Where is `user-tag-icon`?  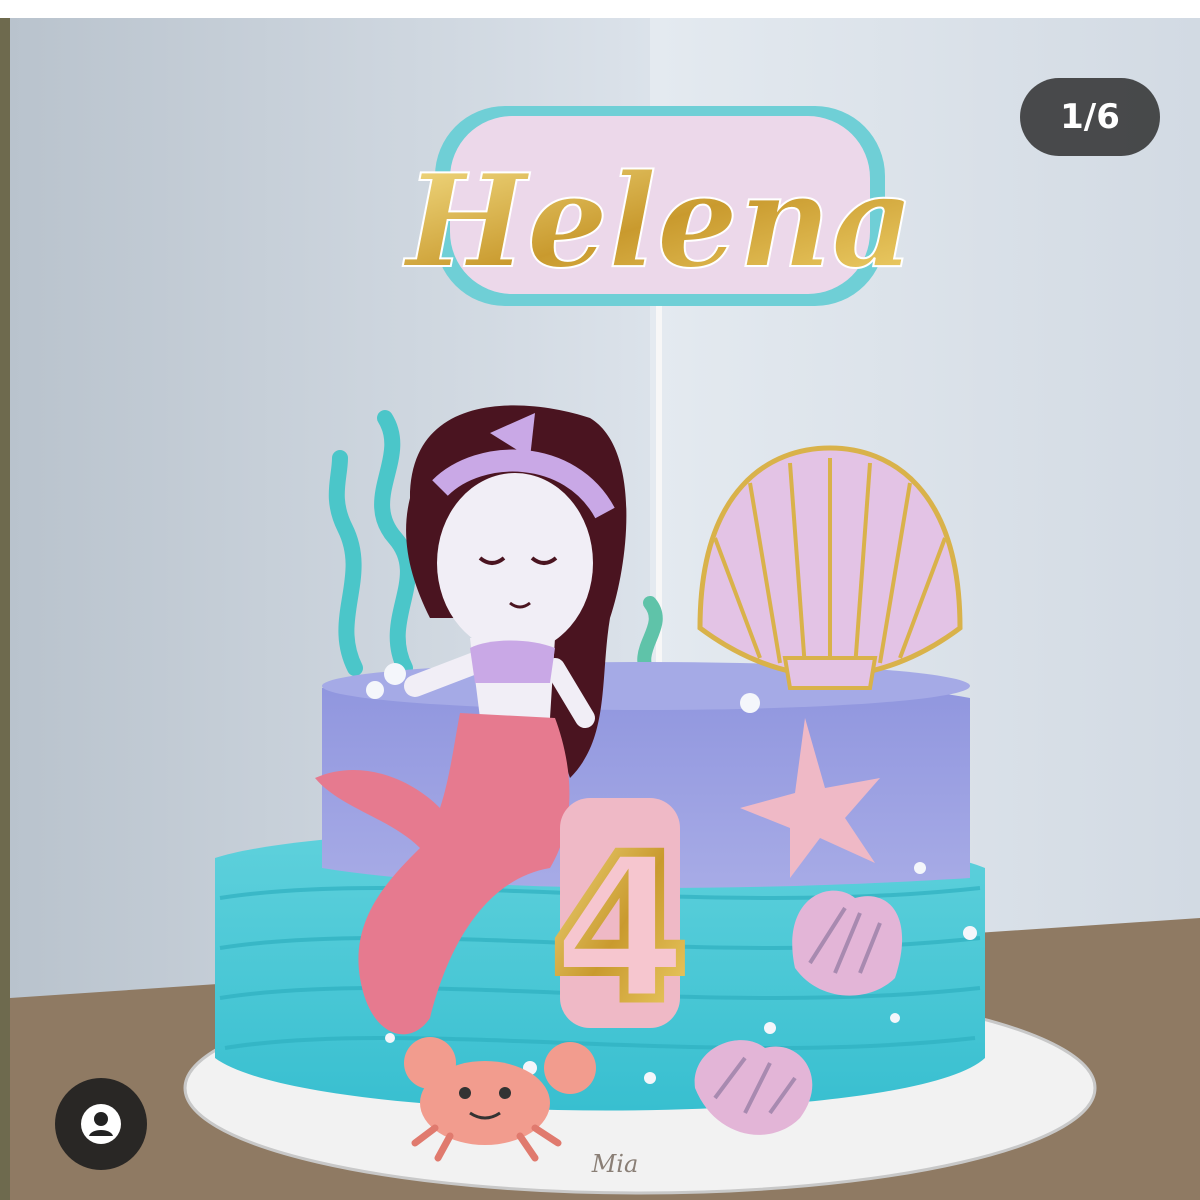 user-tag-icon is located at coordinates (101, 1124).